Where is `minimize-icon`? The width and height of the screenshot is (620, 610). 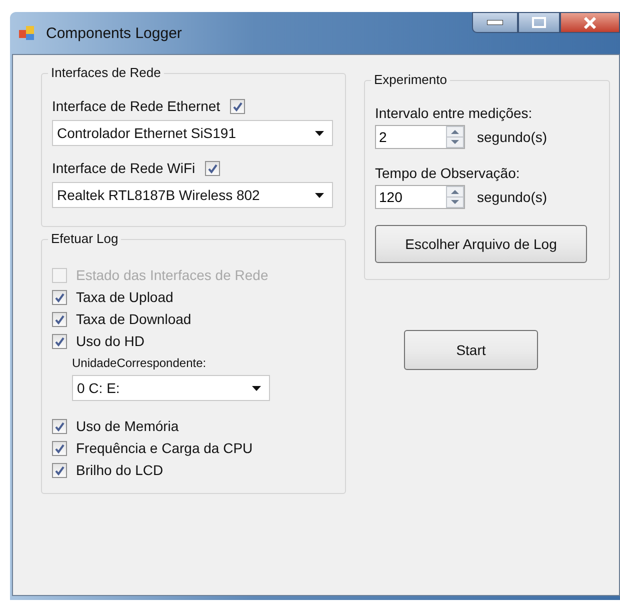
minimize-icon is located at coordinates (495, 22).